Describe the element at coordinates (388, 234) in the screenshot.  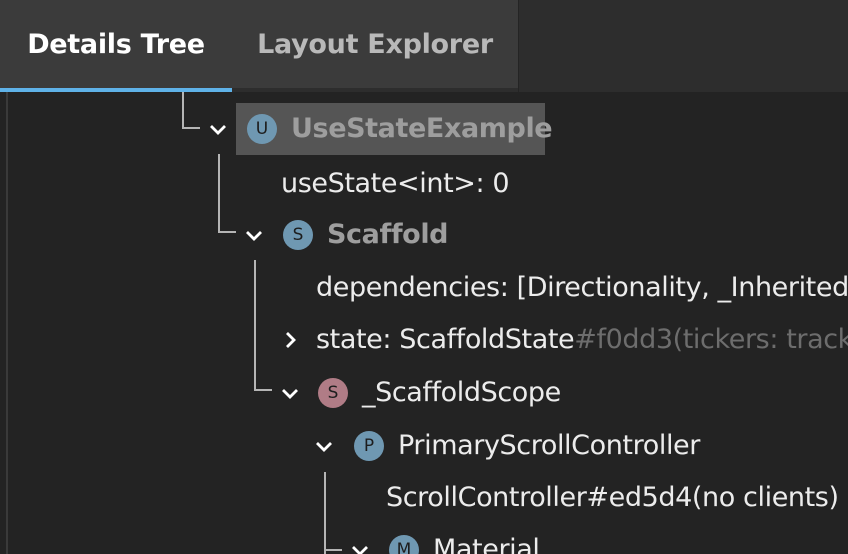
I see `node-label: Scaffold` at that location.